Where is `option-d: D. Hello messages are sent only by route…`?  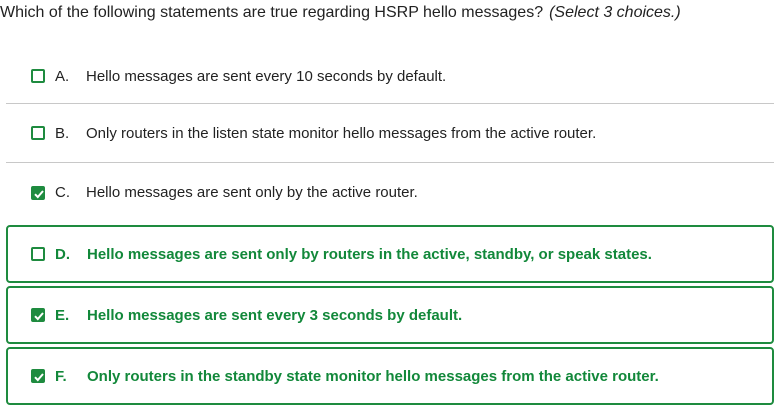 option-d: D. Hello messages are sent only by route… is located at coordinates (390, 254).